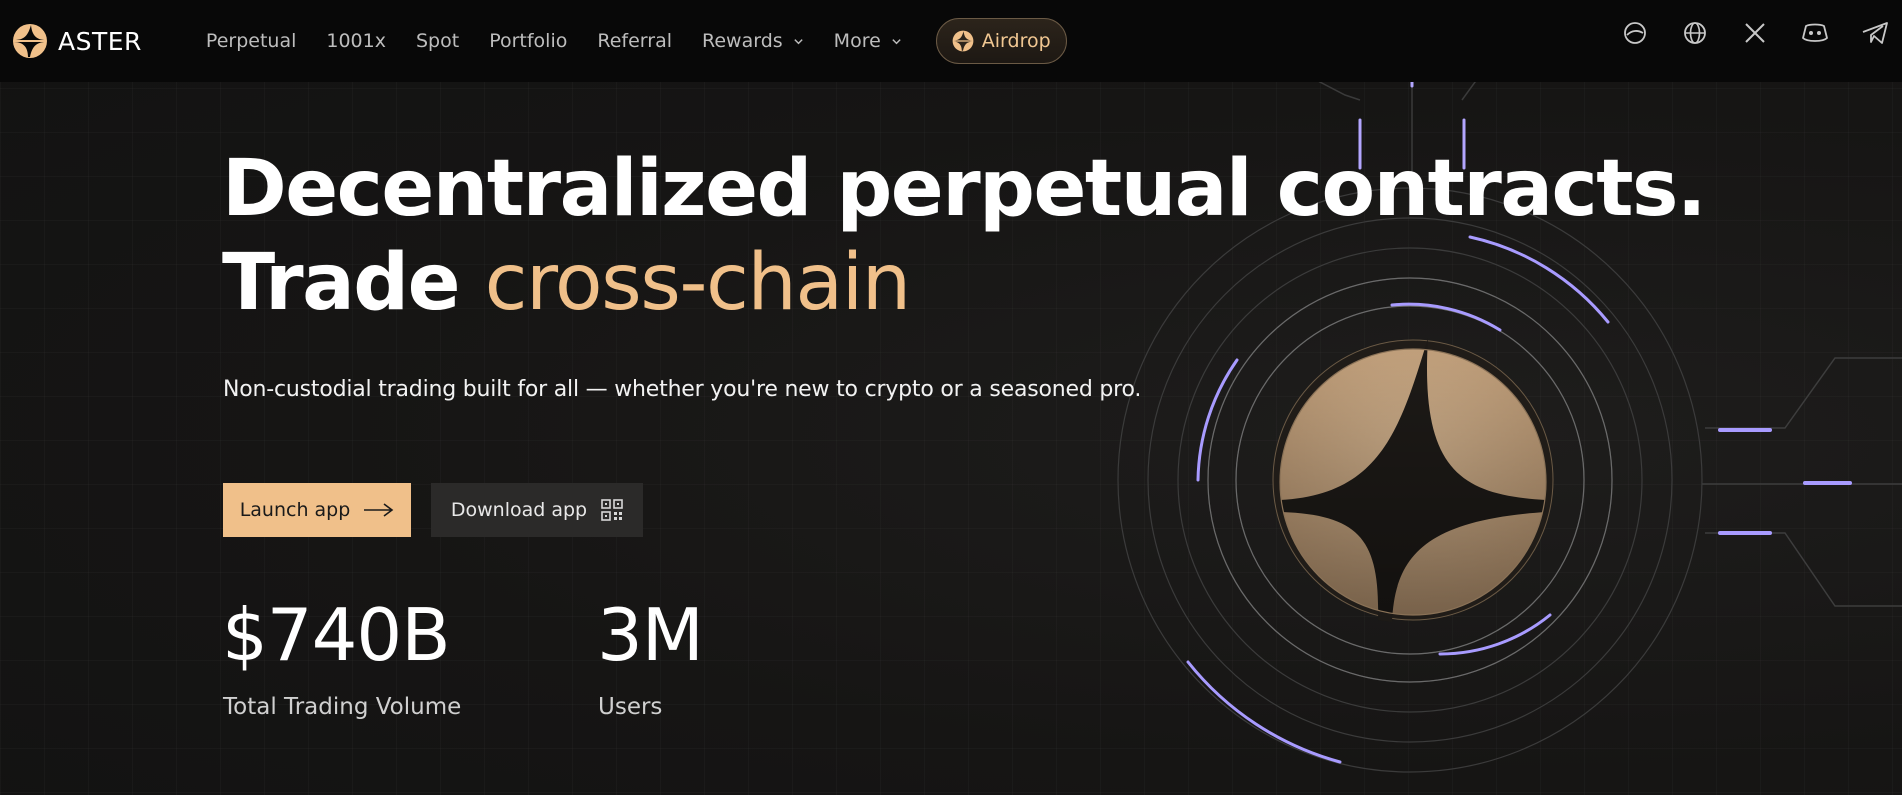  Describe the element at coordinates (519, 510) in the screenshot. I see `download-app-label: Download app` at that location.